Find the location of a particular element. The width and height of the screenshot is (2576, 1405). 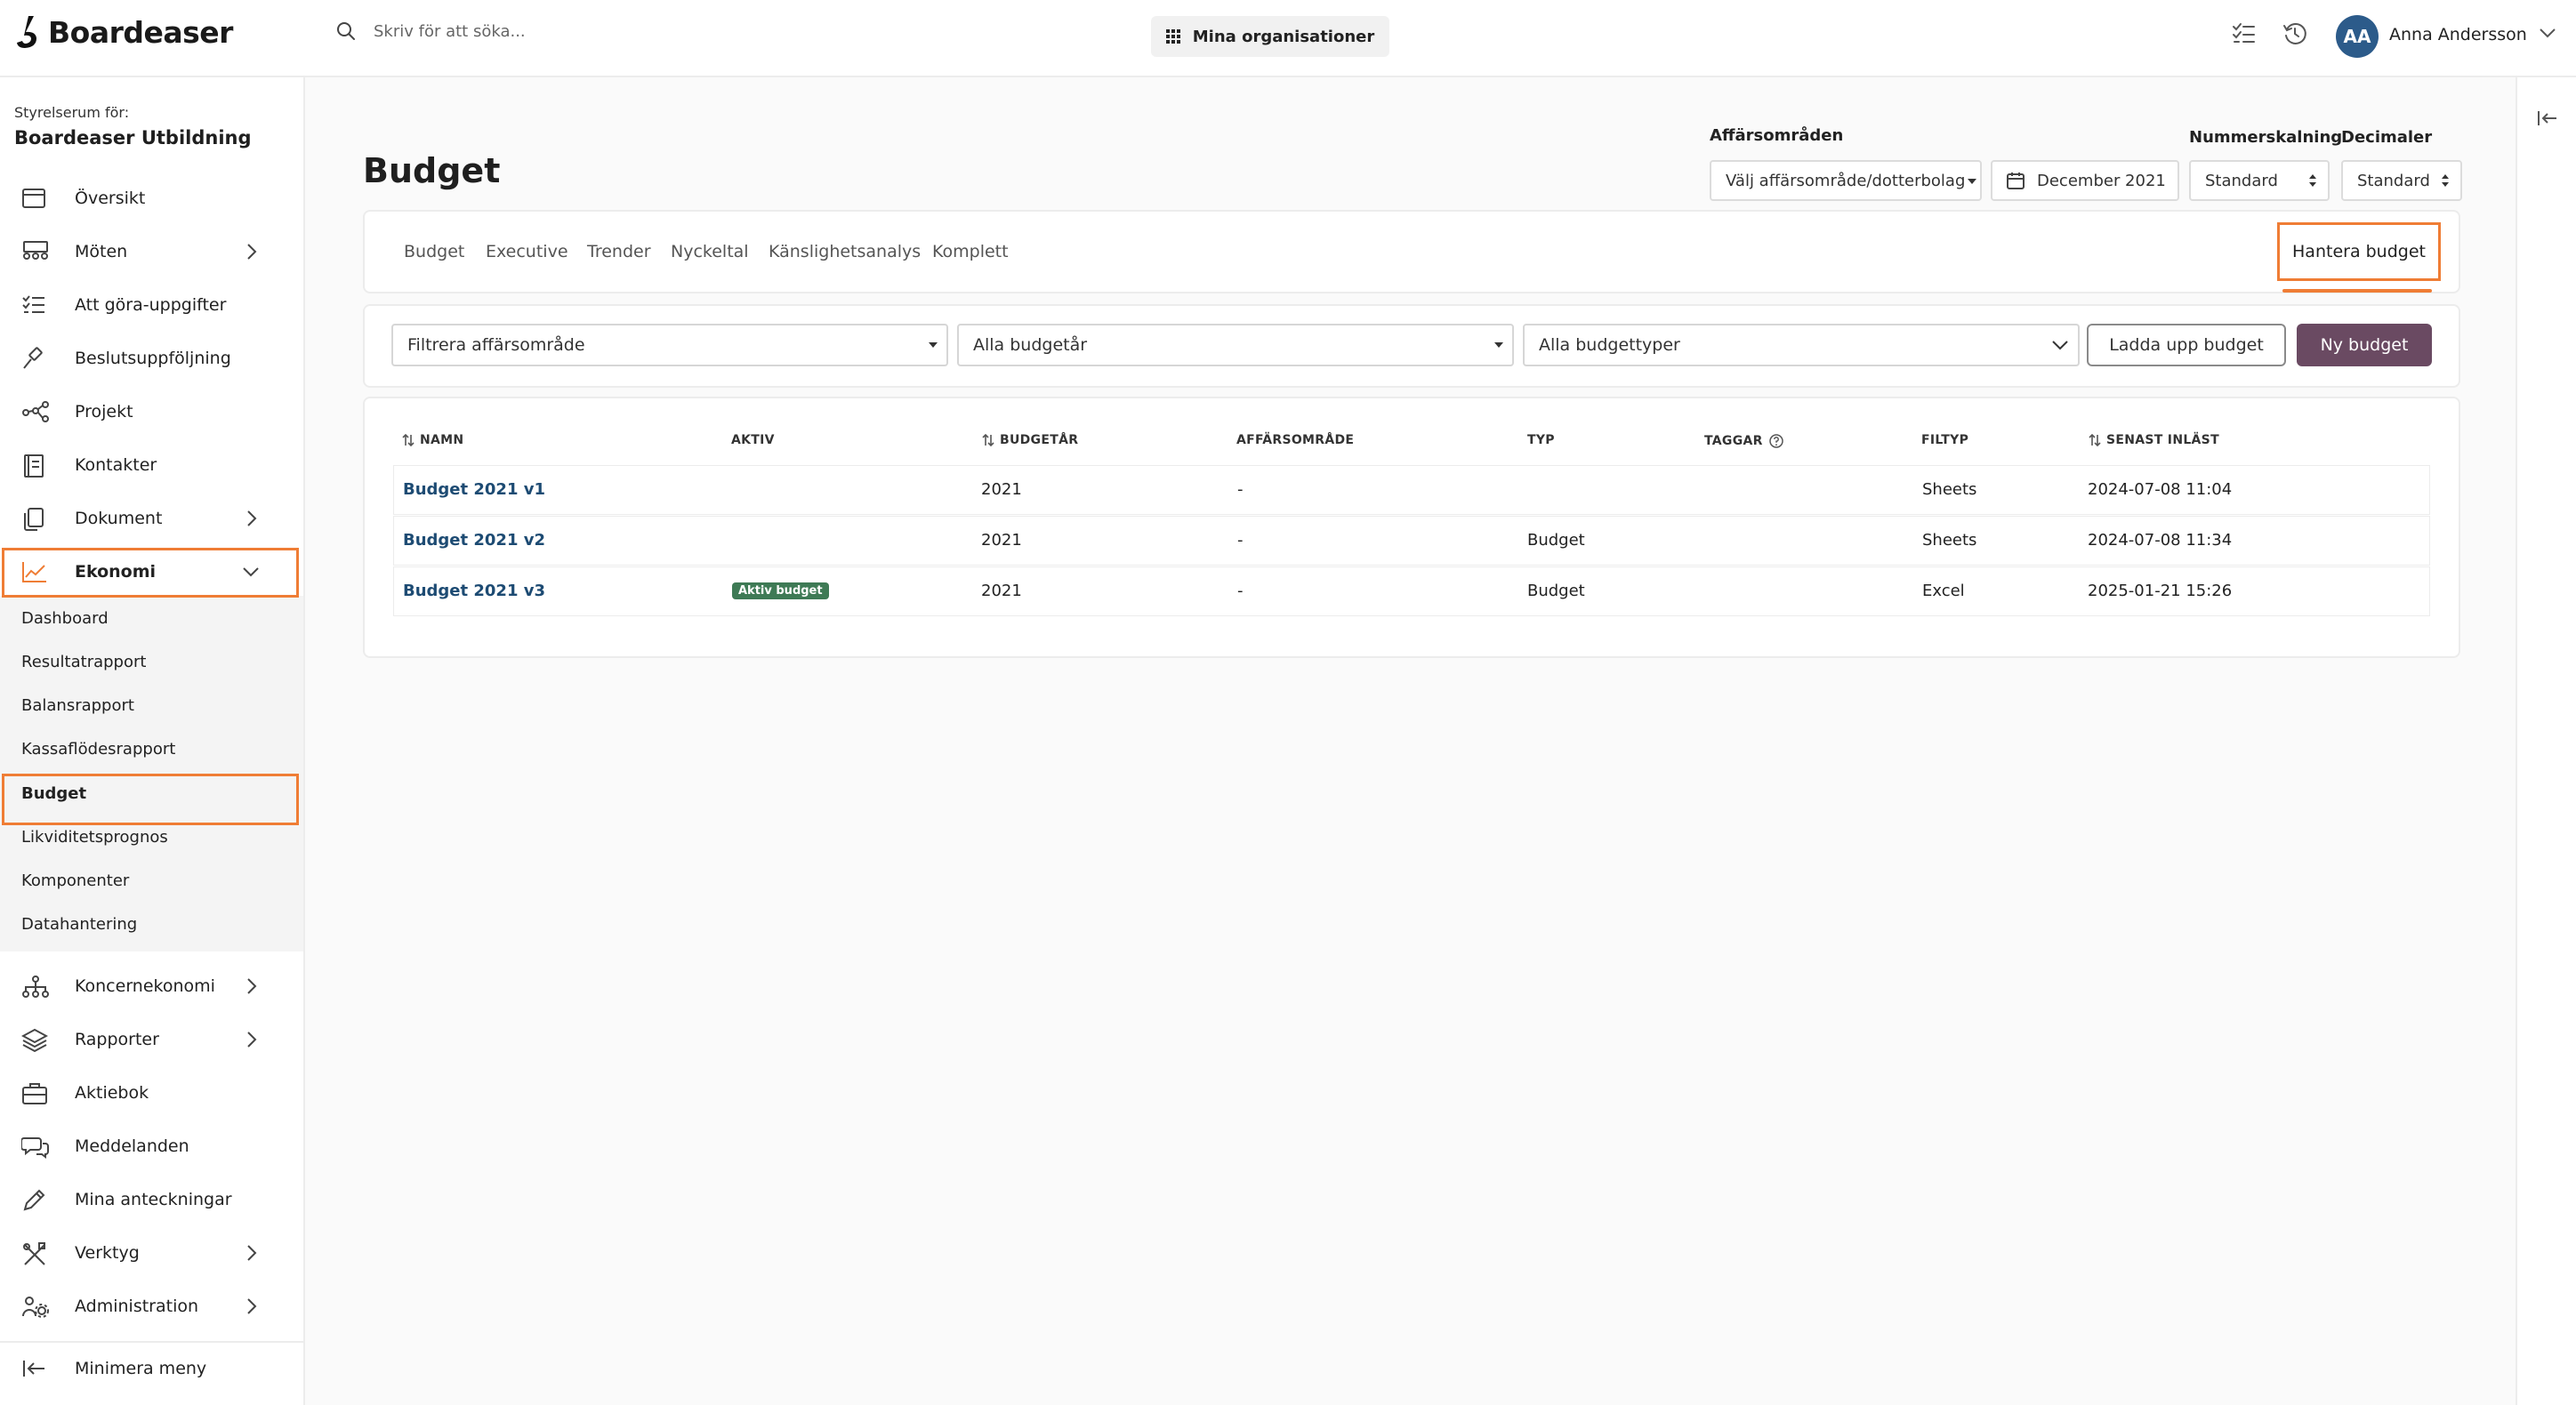

submenu-item-kassaflodesrapport: Kassaflödesrapport is located at coordinates (150, 749).